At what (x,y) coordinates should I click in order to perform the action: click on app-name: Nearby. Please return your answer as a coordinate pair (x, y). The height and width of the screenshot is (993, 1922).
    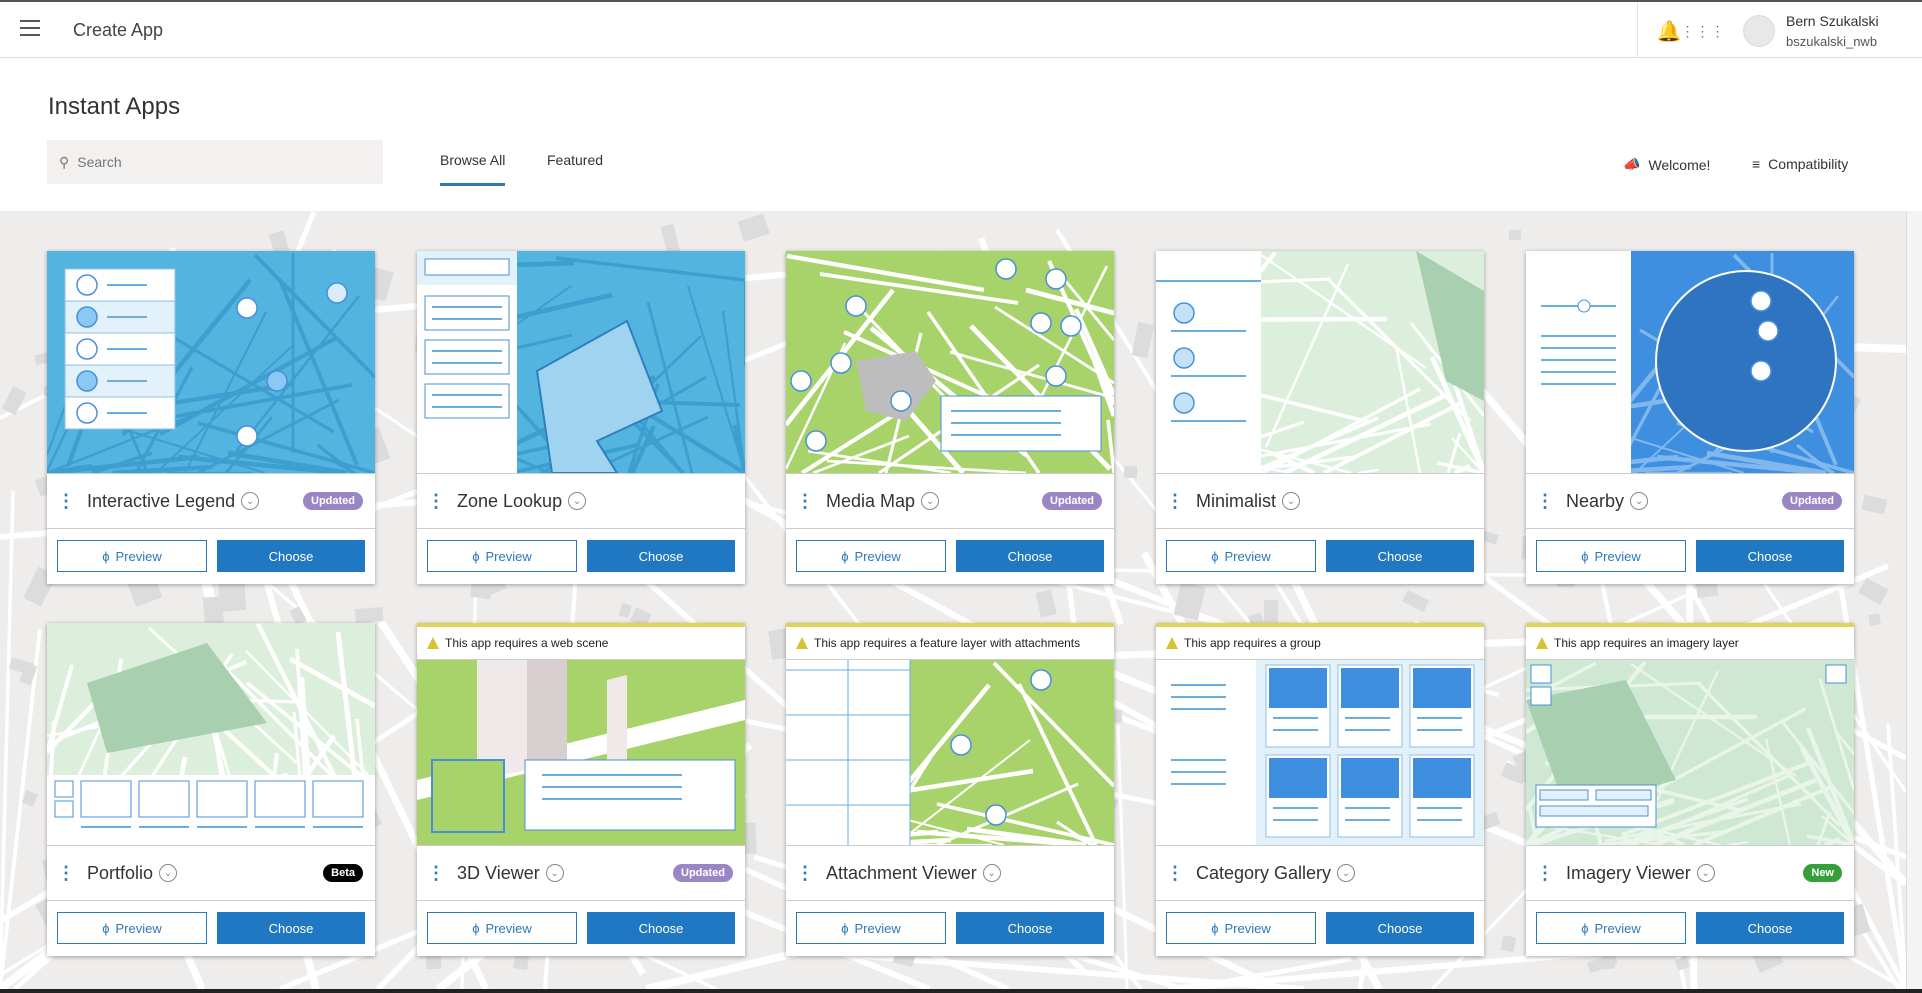
    Looking at the image, I should click on (1595, 500).